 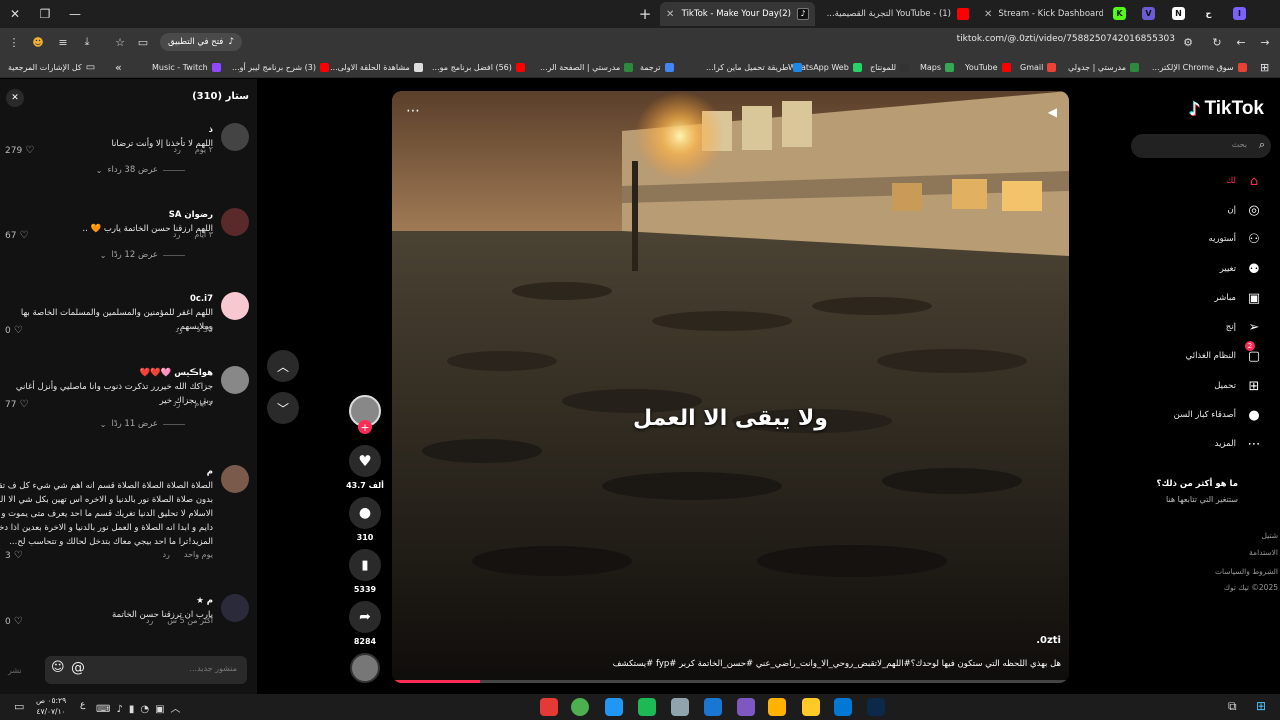 What do you see at coordinates (19, 150) in the screenshot?
I see `comment-like-button: 279 ♡` at bounding box center [19, 150].